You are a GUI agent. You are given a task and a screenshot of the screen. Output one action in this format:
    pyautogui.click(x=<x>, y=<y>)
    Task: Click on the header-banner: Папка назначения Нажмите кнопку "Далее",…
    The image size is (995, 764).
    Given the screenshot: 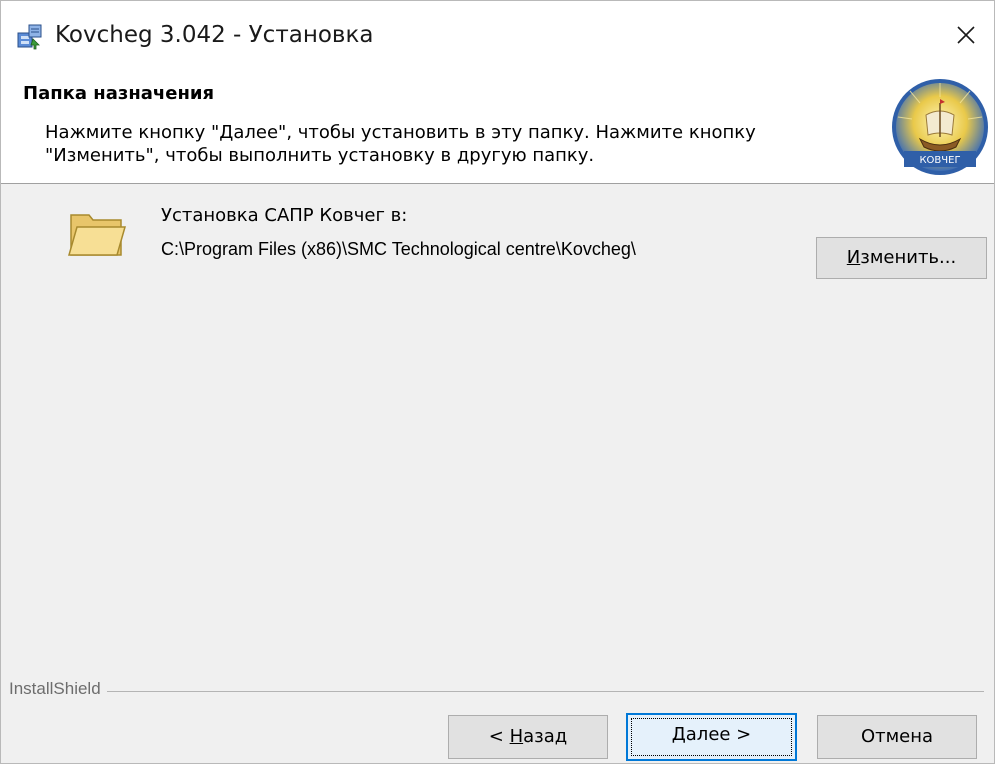 What is the action you would take?
    pyautogui.click(x=497, y=127)
    